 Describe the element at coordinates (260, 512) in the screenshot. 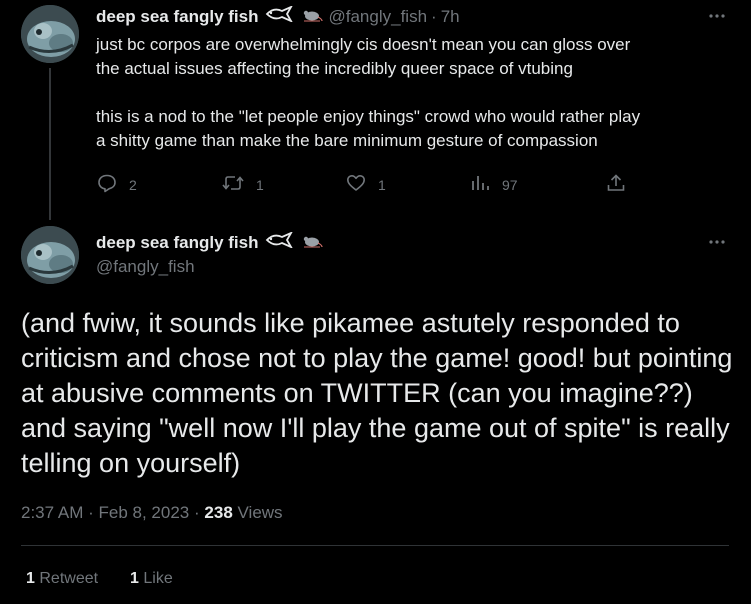

I see `views-label: Views` at that location.